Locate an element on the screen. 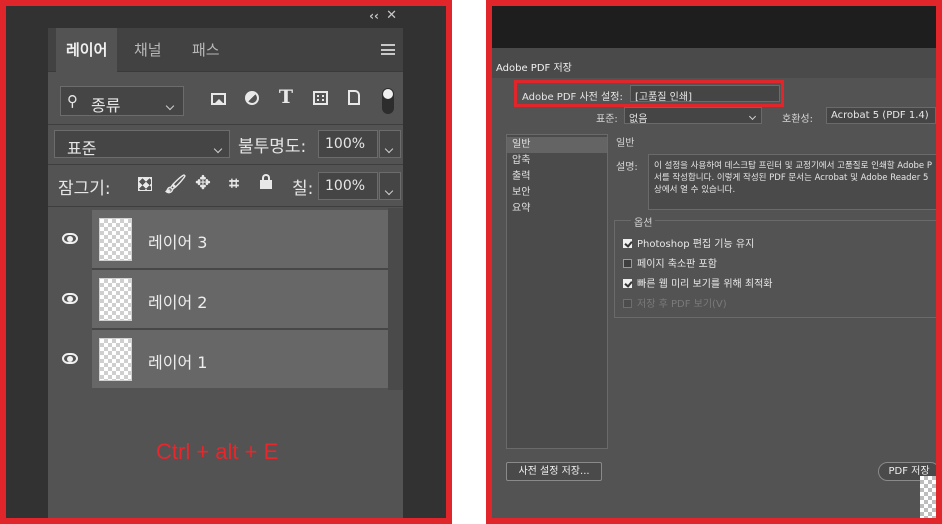 The image size is (942, 524). description-label: 설명: is located at coordinates (627, 167).